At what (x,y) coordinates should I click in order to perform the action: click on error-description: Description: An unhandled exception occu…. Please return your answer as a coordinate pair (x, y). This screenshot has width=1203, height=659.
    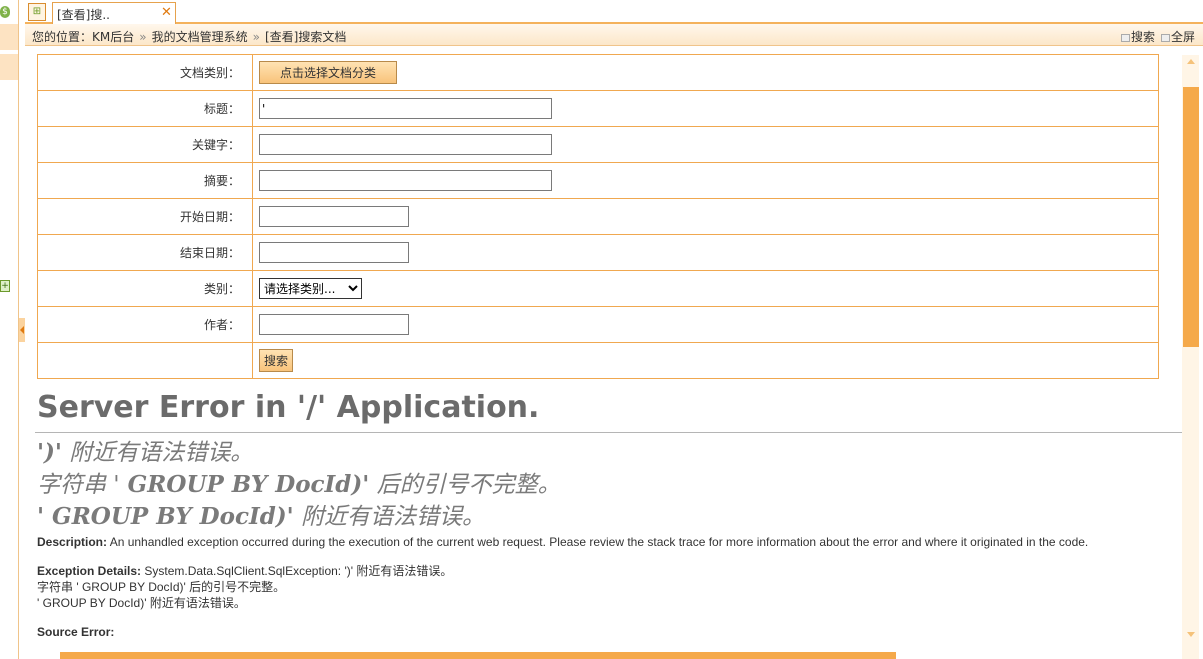
    Looking at the image, I should click on (563, 542).